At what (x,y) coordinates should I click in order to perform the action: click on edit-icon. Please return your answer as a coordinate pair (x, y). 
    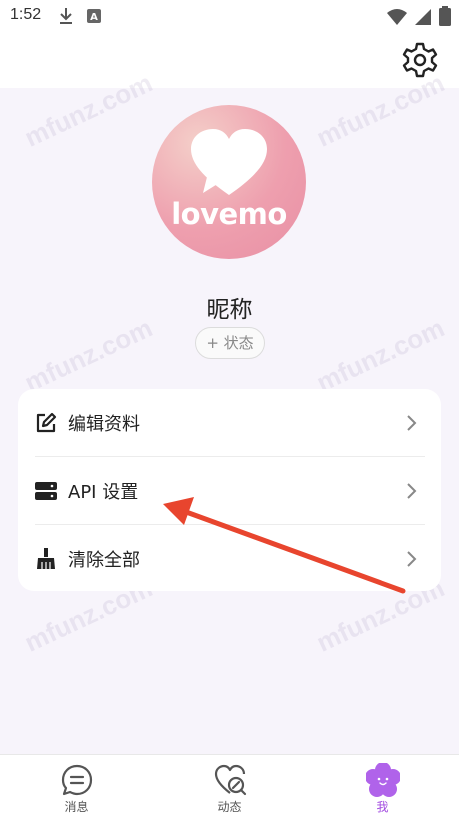
    Looking at the image, I should click on (46, 422).